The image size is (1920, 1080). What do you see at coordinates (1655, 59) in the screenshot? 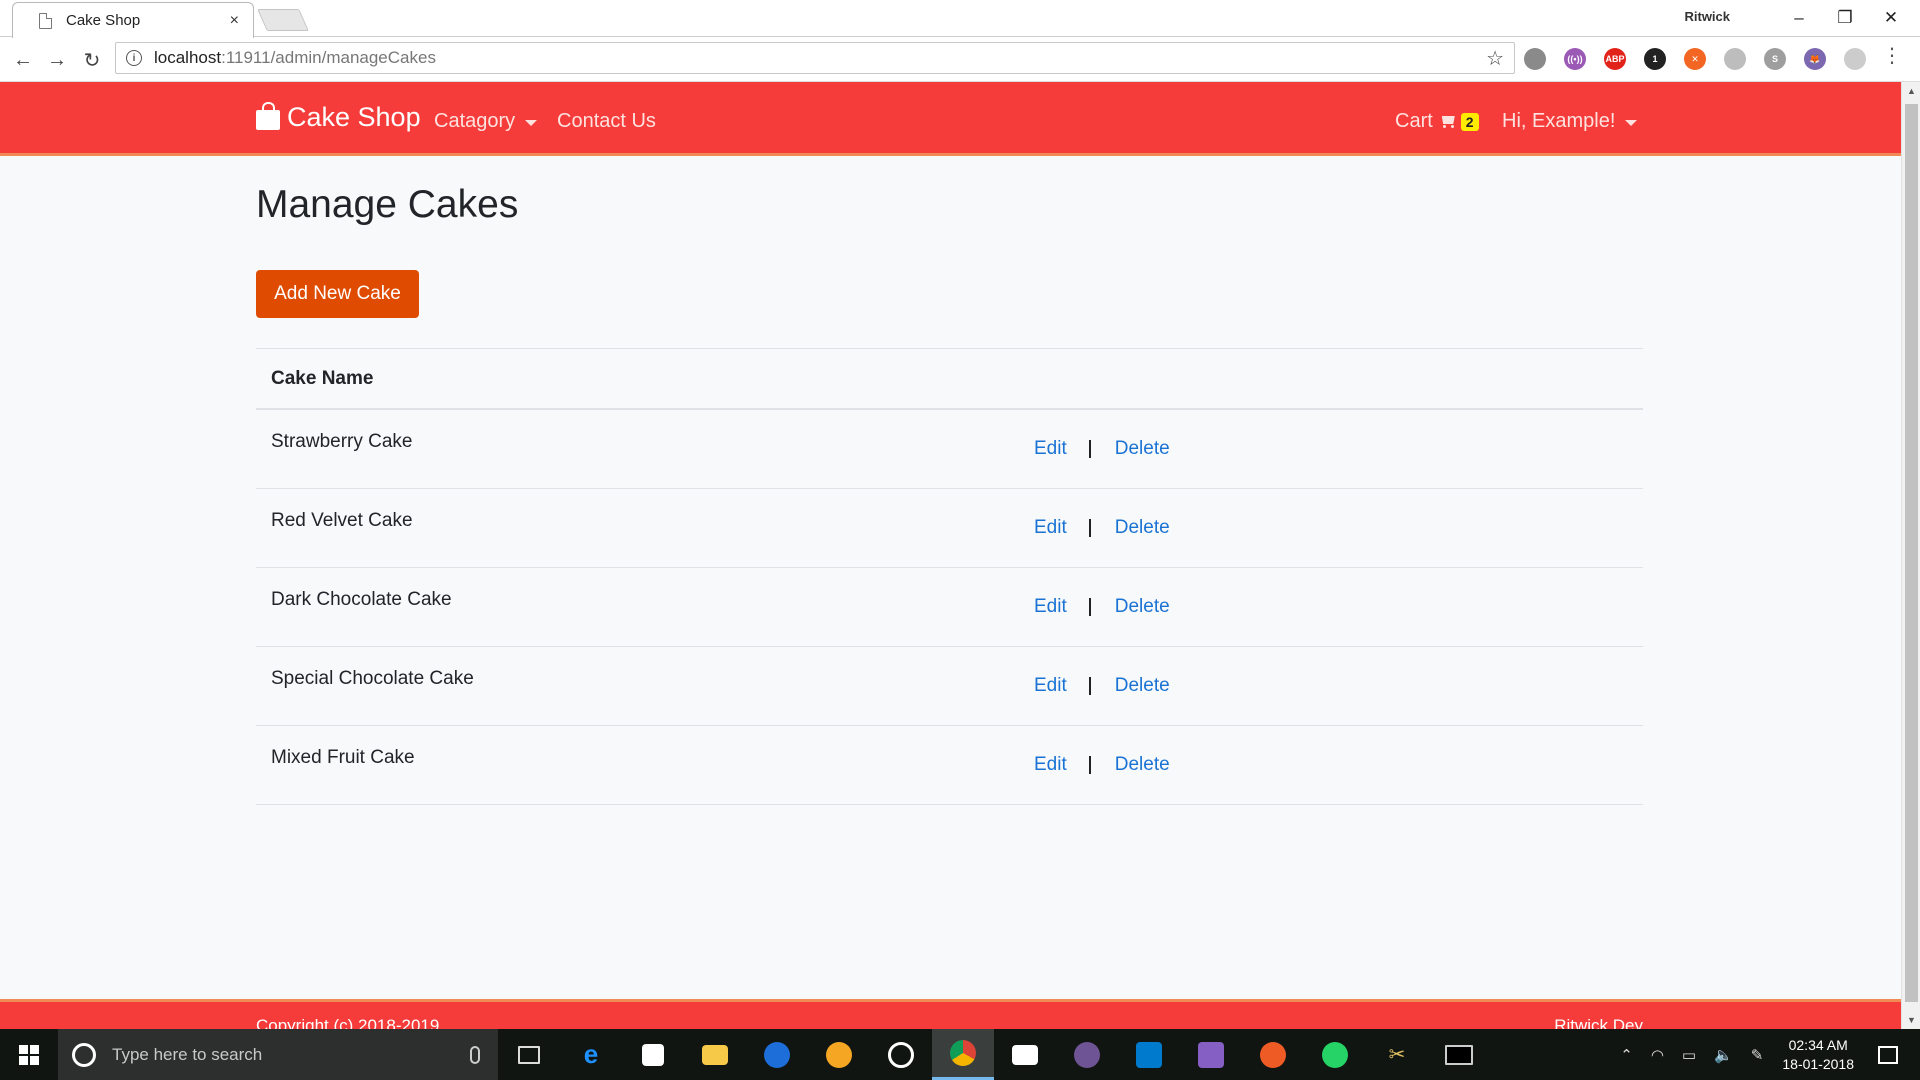
I see `messenger-extension-icon: 1` at bounding box center [1655, 59].